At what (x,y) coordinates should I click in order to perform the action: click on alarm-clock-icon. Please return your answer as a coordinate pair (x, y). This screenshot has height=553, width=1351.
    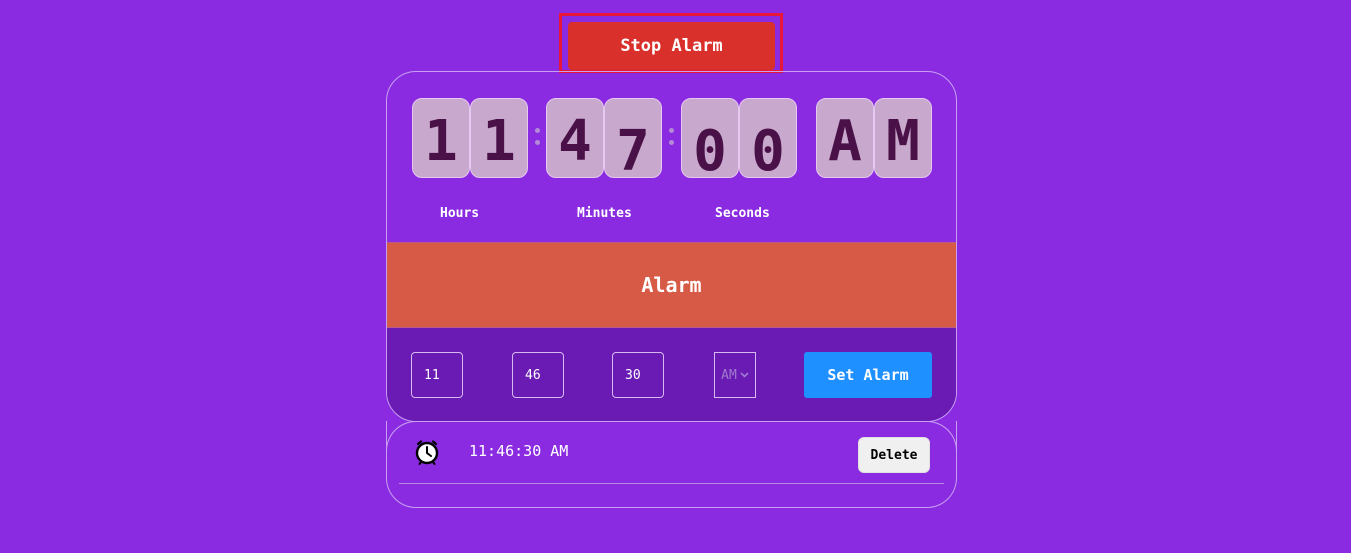
    Looking at the image, I should click on (427, 452).